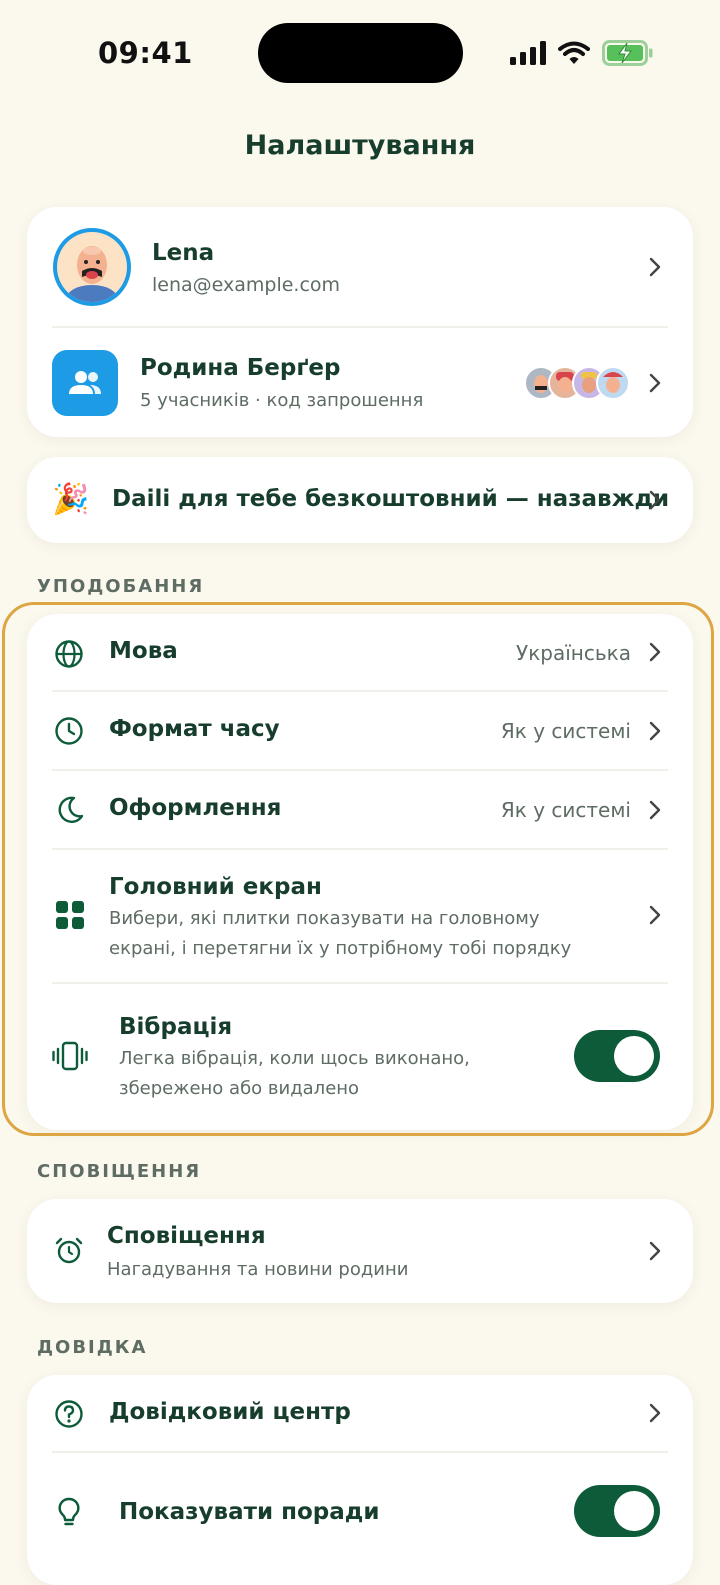 The image size is (720, 1585). What do you see at coordinates (183, 253) in the screenshot?
I see `profile-name: Lena` at bounding box center [183, 253].